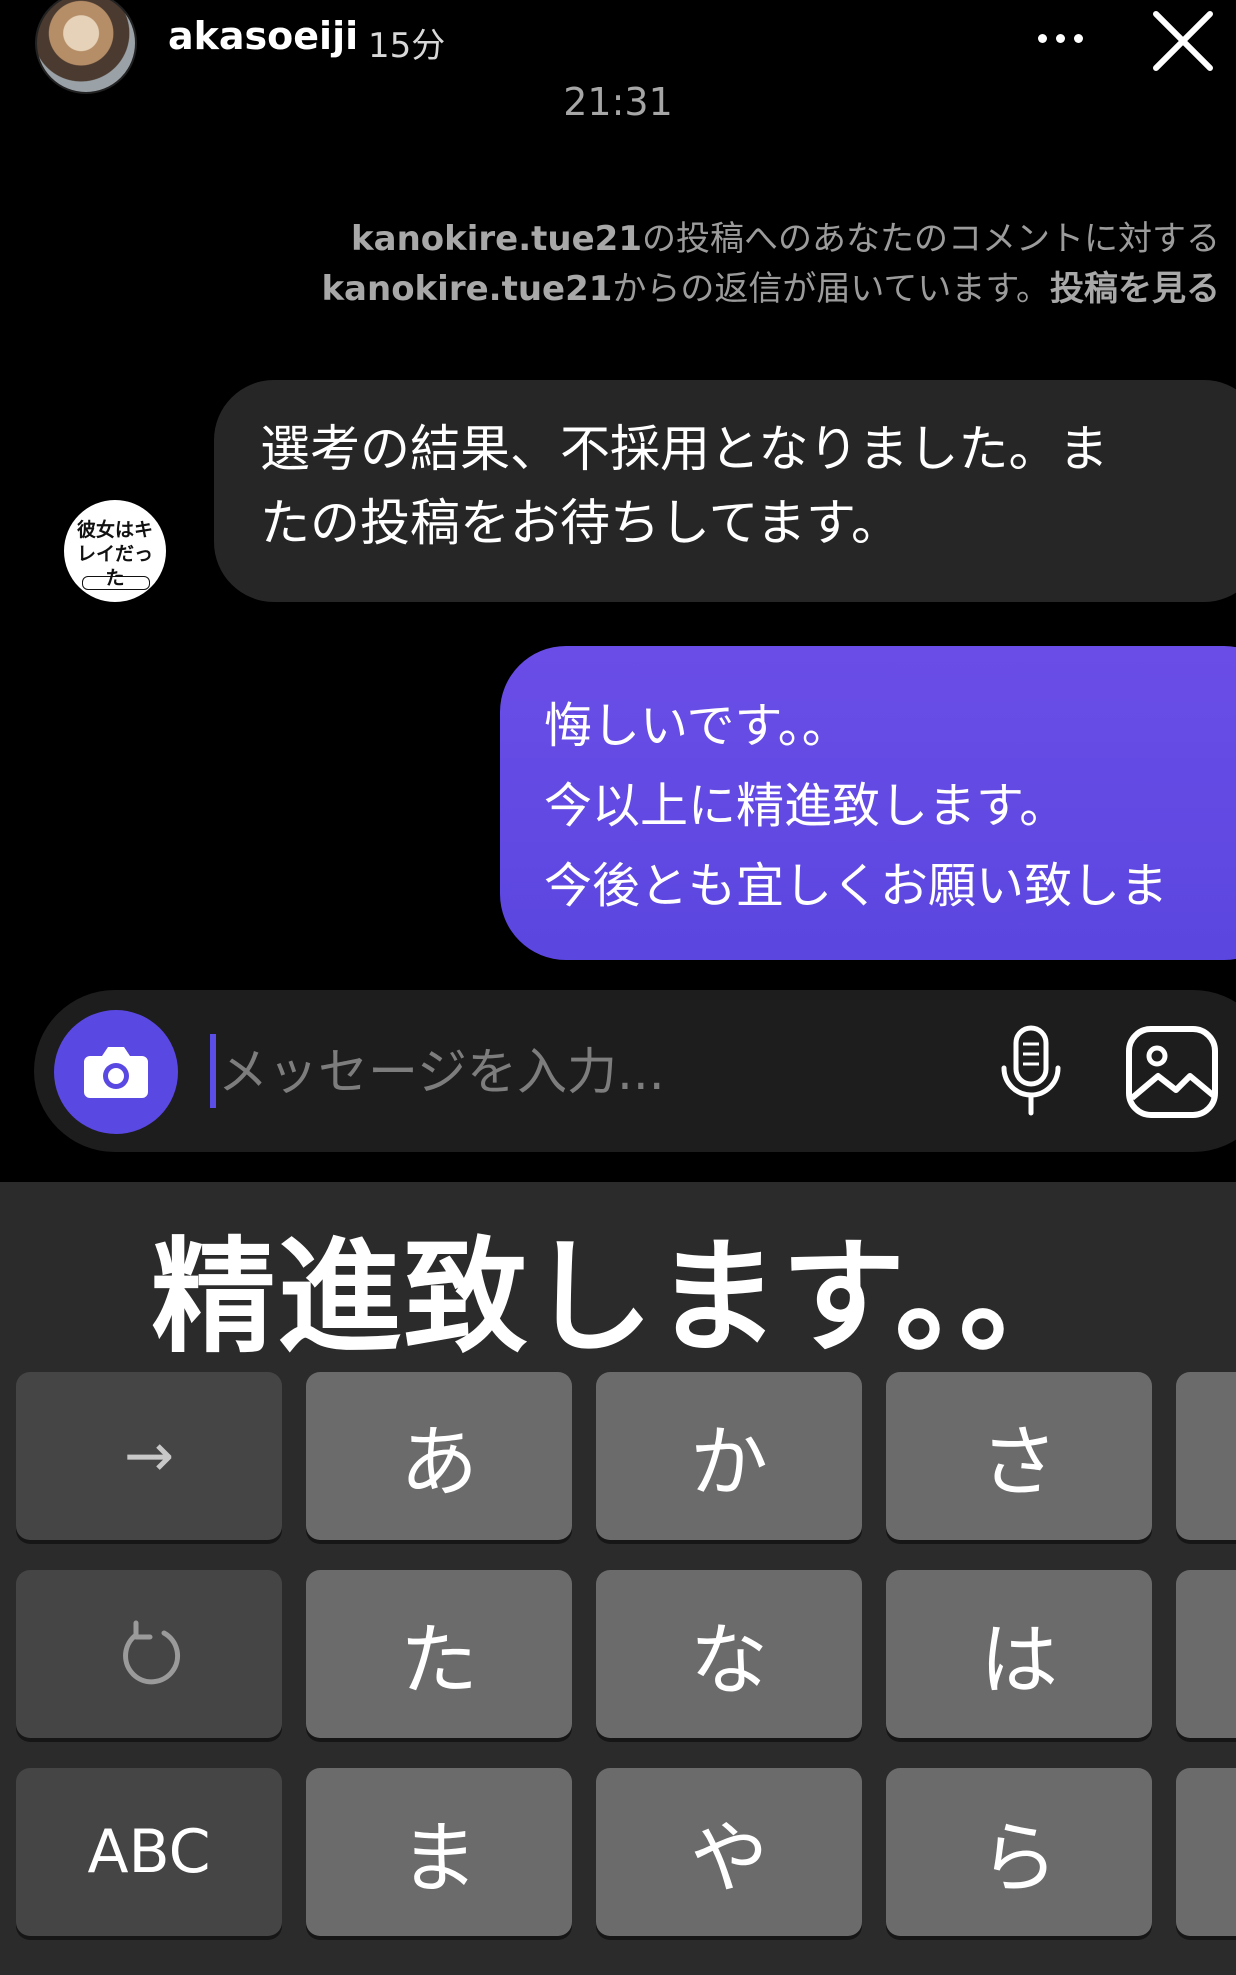 The height and width of the screenshot is (1975, 1236). I want to click on key-ka: か, so click(729, 1456).